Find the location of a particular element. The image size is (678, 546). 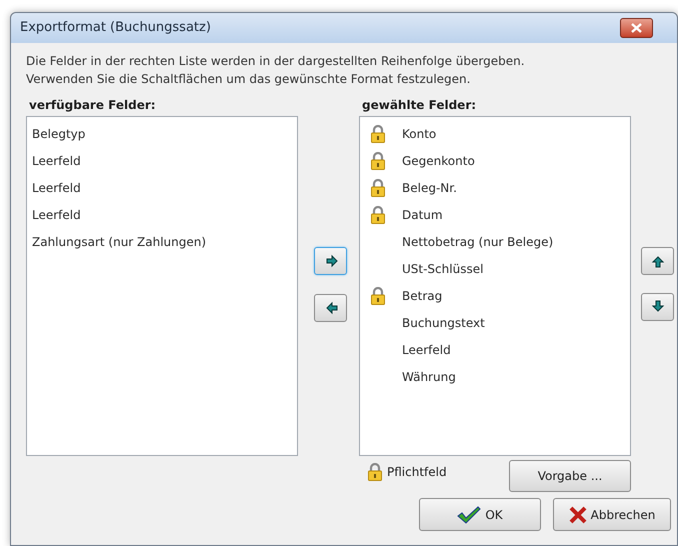

cross-icon is located at coordinates (577, 515).